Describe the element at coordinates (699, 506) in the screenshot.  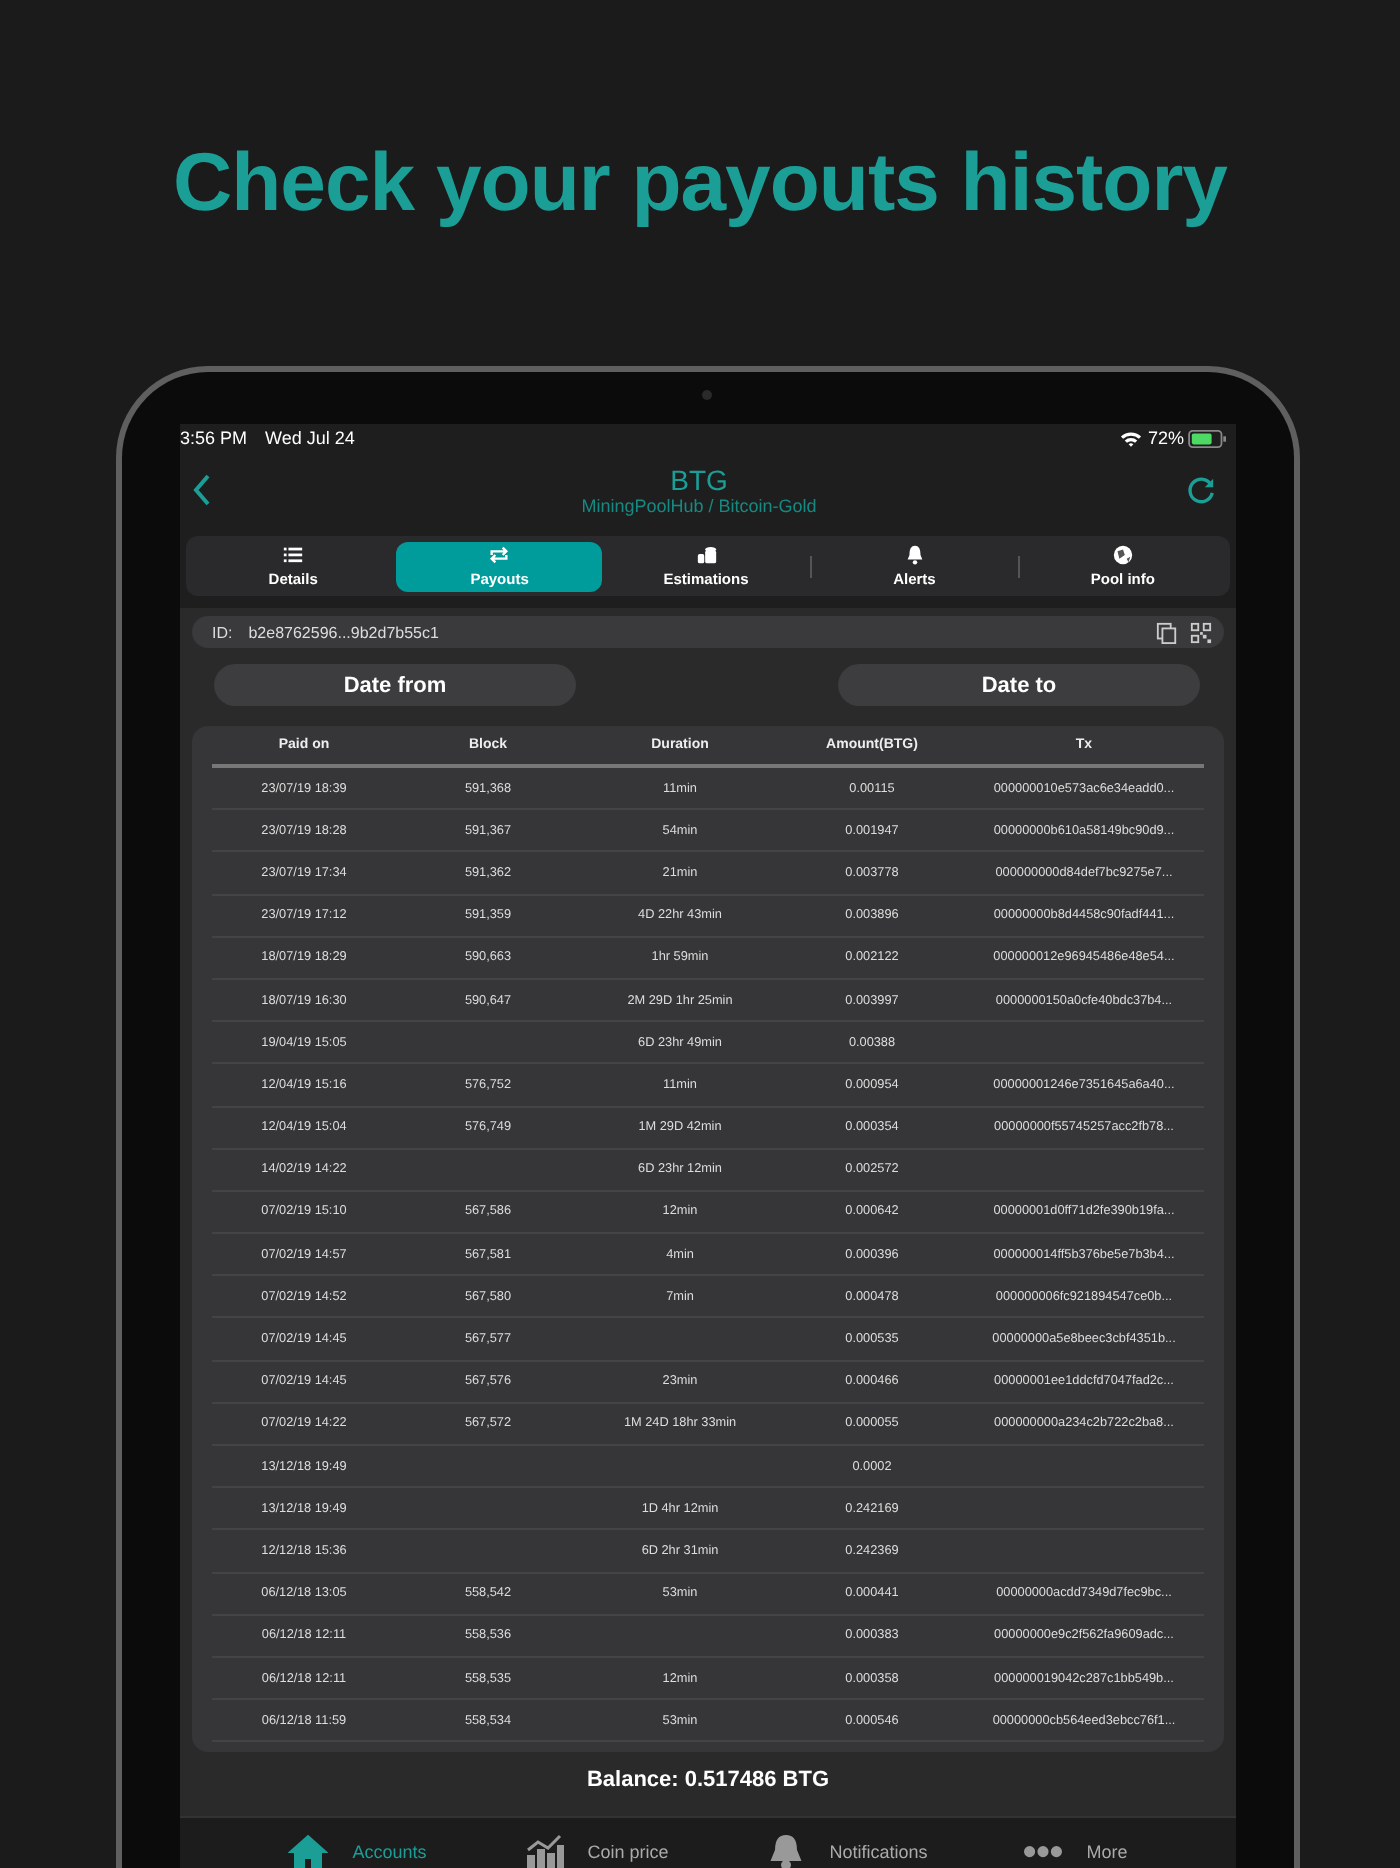
I see `screen-subtitle: MiningPoolHub / Bitcoin-Gold` at that location.